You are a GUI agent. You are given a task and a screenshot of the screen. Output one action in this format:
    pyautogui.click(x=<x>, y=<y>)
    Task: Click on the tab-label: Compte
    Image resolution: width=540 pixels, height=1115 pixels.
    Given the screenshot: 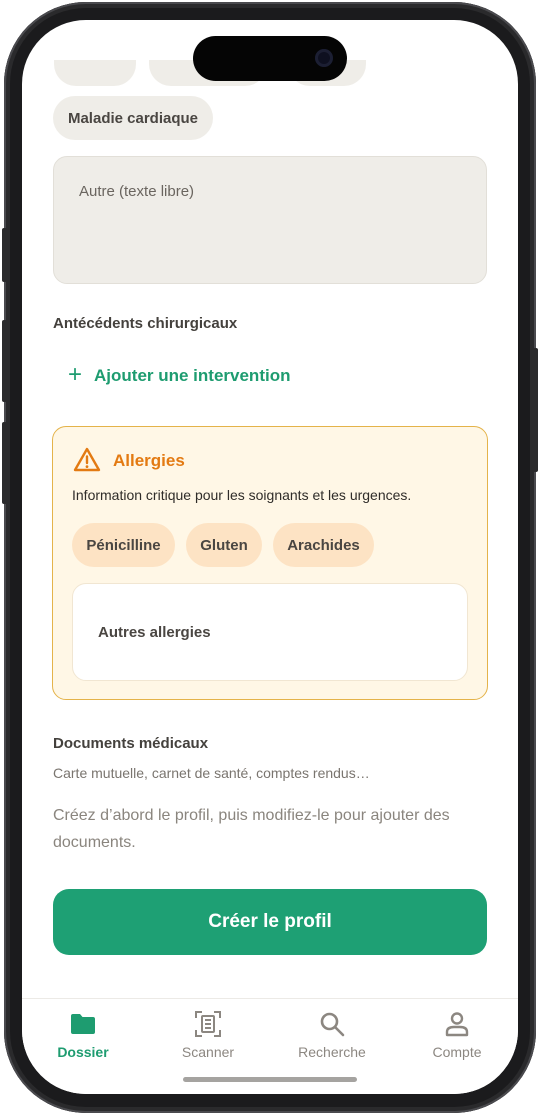 What is the action you would take?
    pyautogui.click(x=457, y=1052)
    